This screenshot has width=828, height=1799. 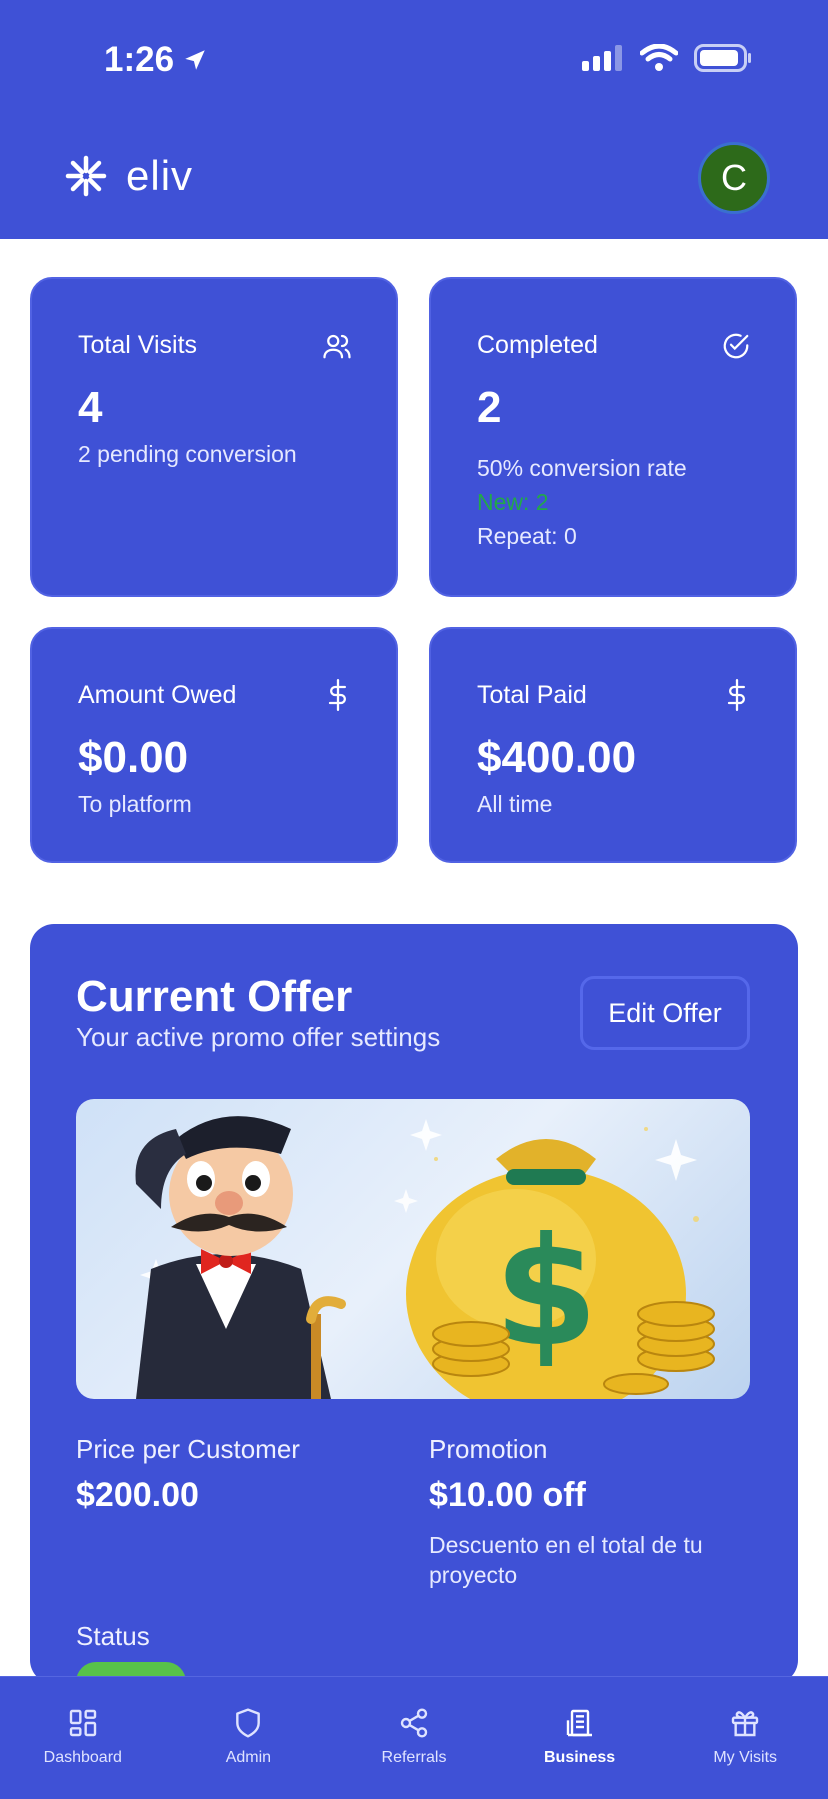 I want to click on card-title: Total Visits, so click(x=138, y=345).